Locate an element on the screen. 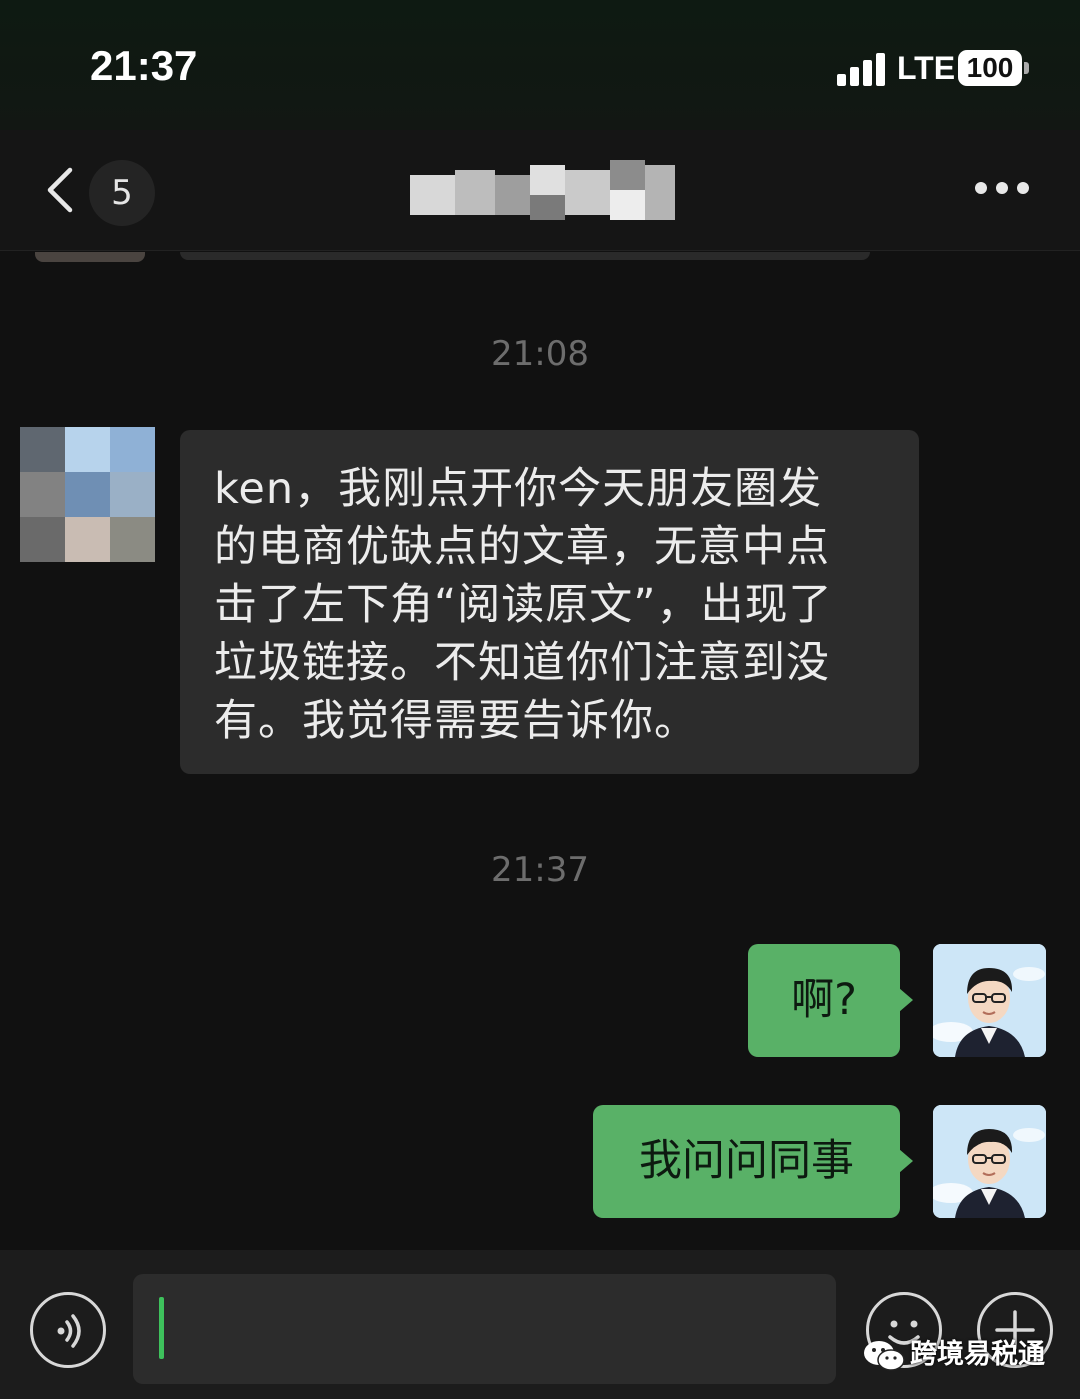  watermark: 跨境易税通 is located at coordinates (953, 1352).